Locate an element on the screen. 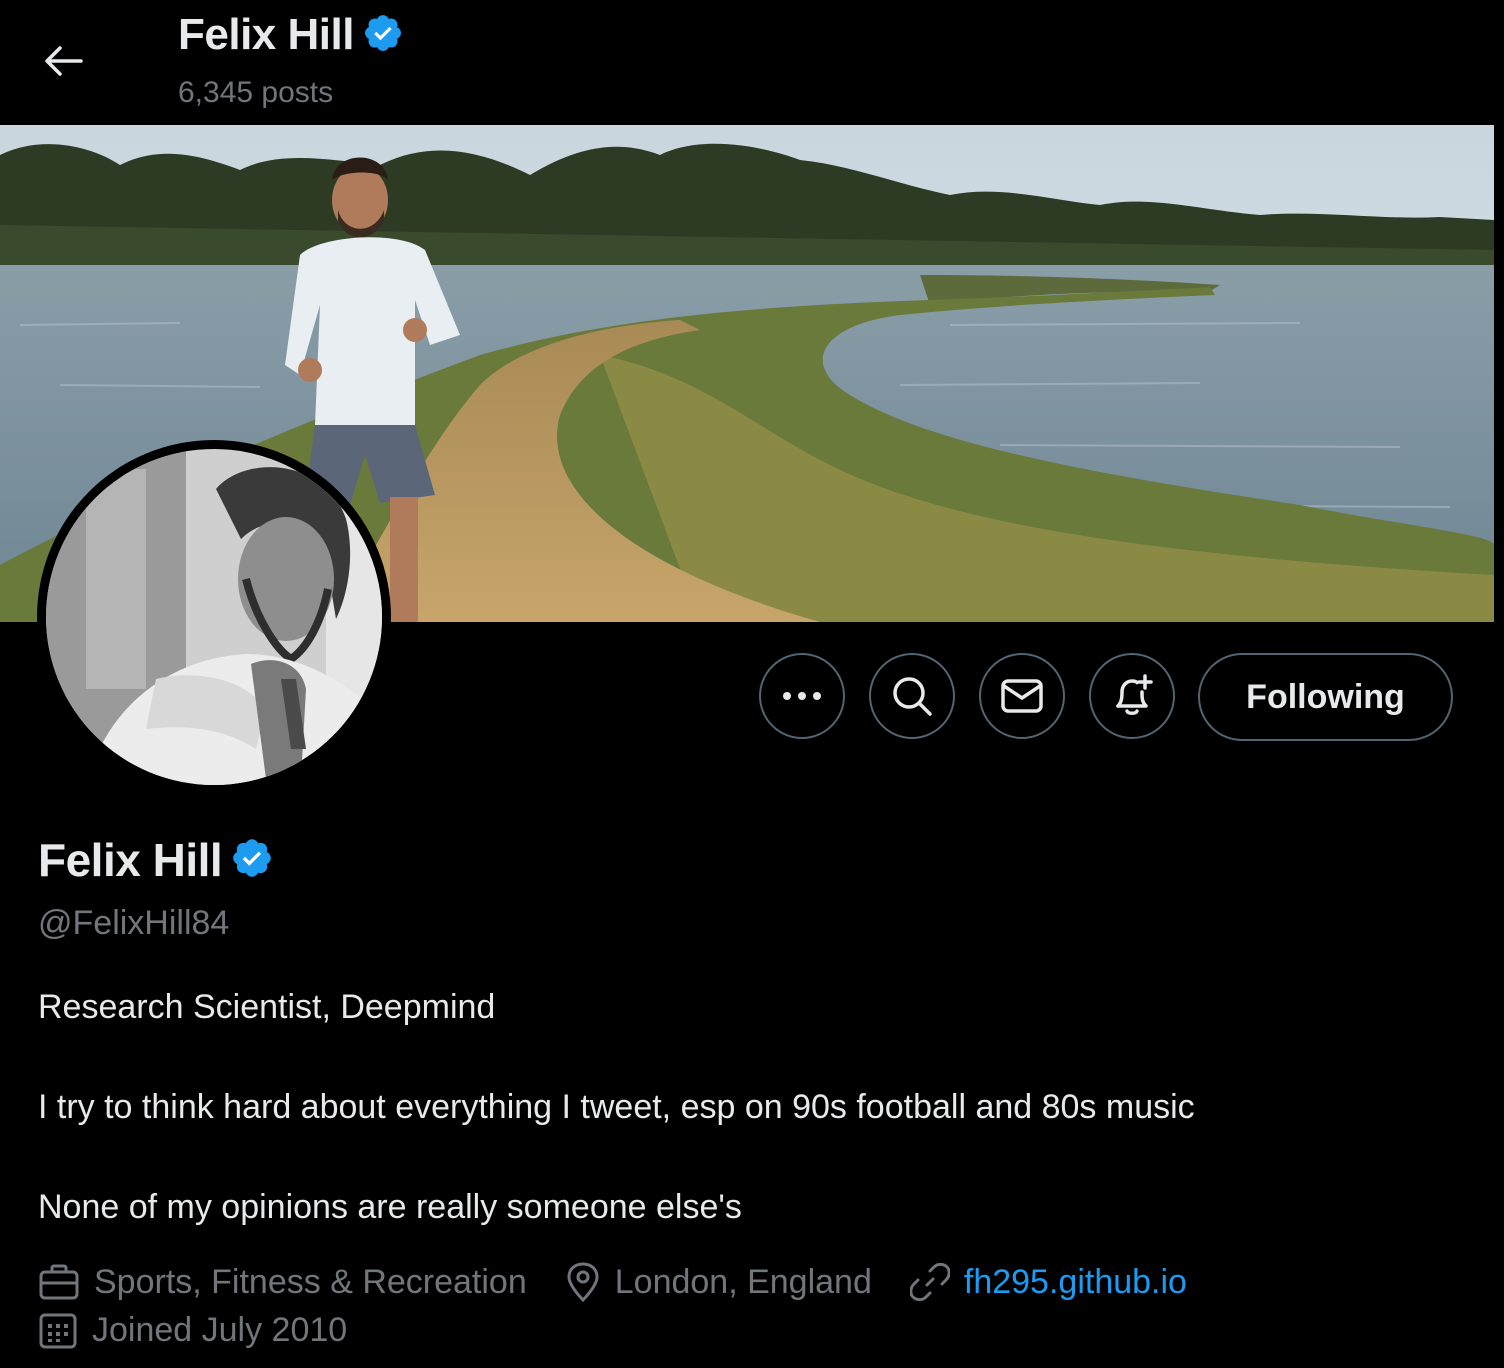 Image resolution: width=1504 pixels, height=1368 pixels. header-title: Felix Hill is located at coordinates (291, 35).